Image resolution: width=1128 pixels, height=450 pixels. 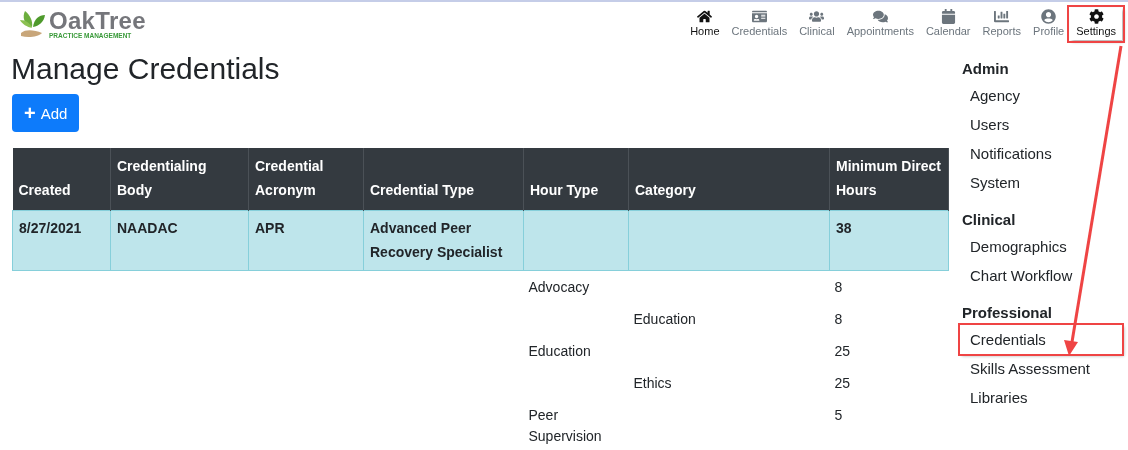 What do you see at coordinates (1008, 312) in the screenshot?
I see `menu-heading: Professional` at bounding box center [1008, 312].